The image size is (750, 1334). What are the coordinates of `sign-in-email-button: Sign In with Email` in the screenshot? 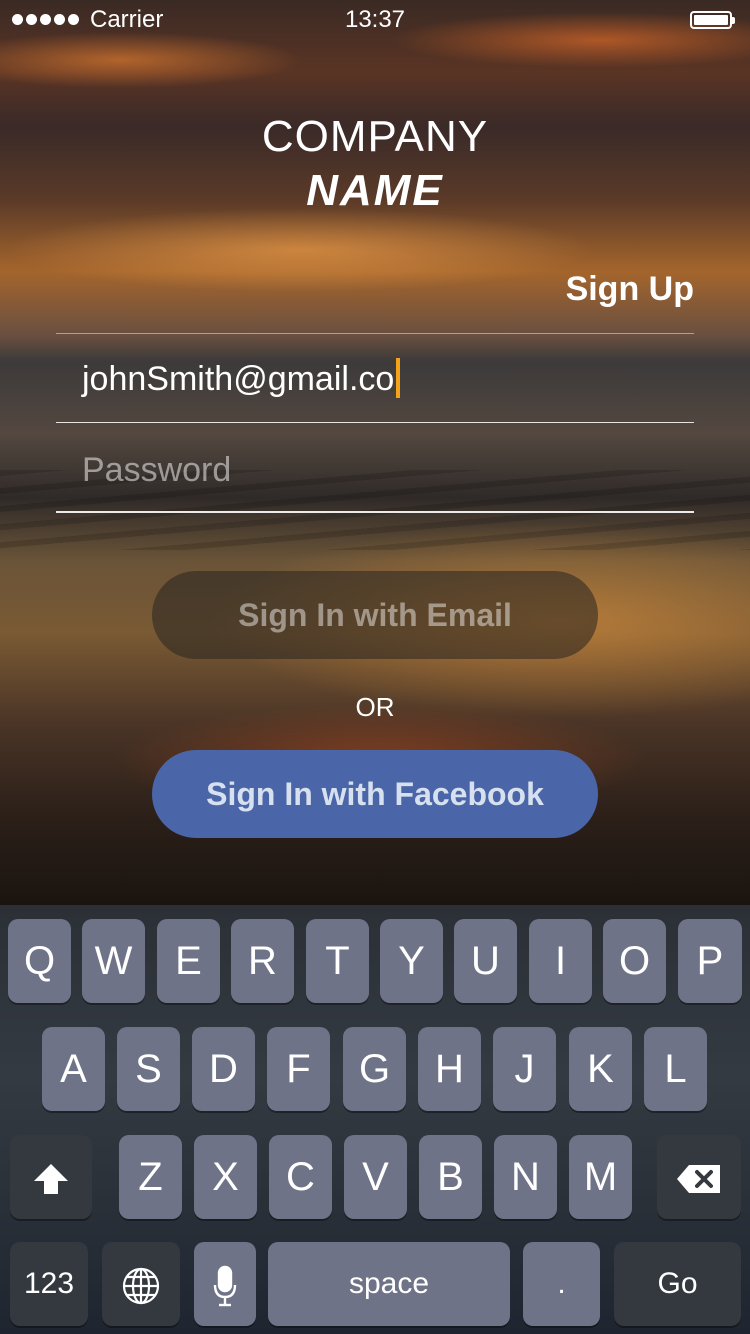 It's located at (375, 615).